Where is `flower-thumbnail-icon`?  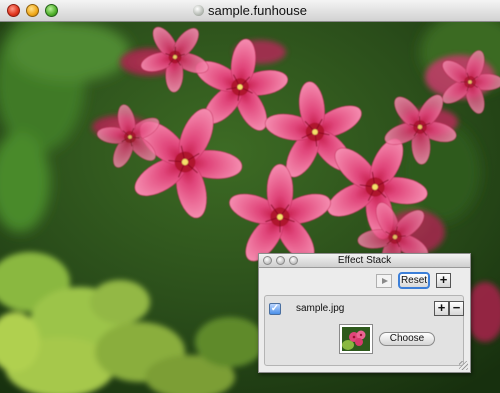
flower-thumbnail-icon is located at coordinates (356, 339).